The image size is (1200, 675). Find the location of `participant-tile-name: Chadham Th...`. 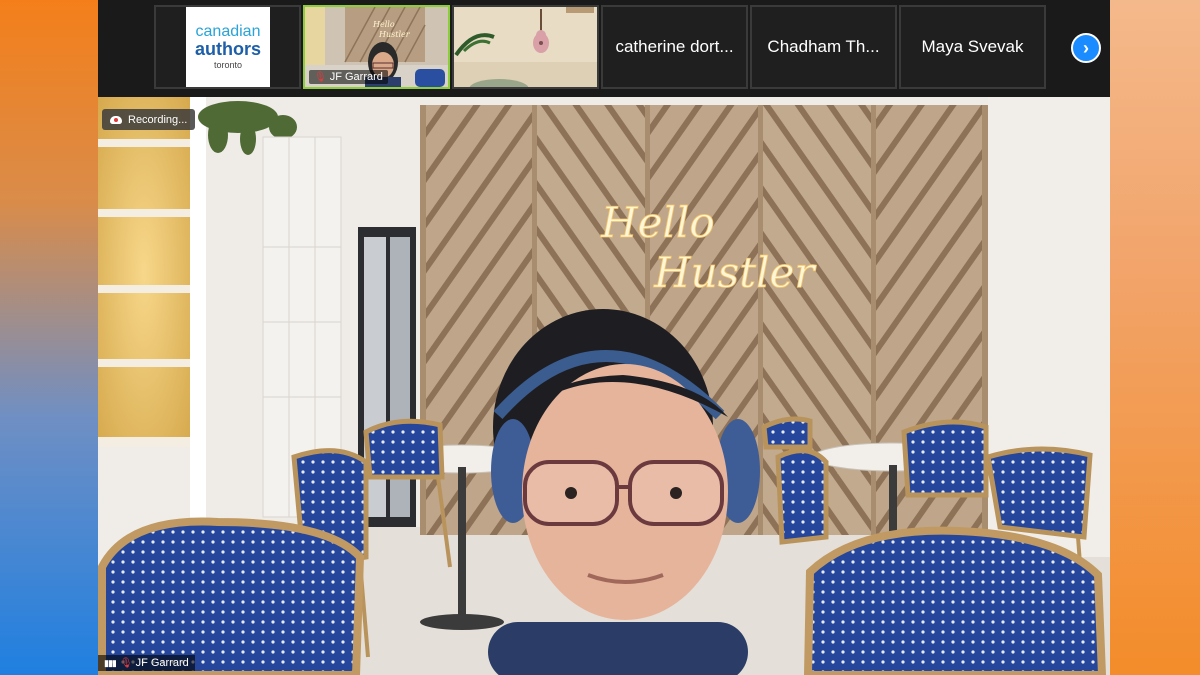

participant-tile-name: Chadham Th... is located at coordinates (823, 47).